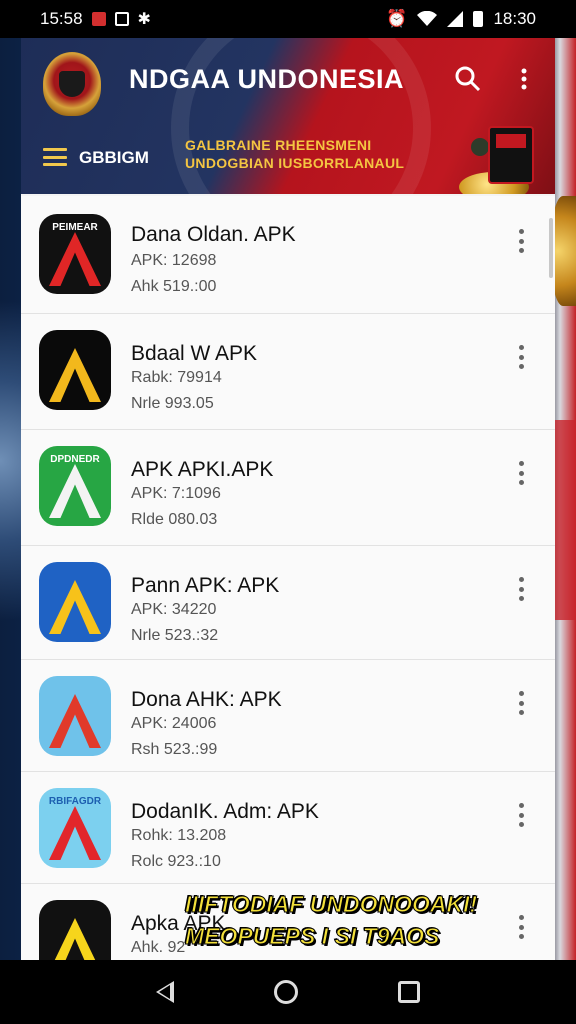 This screenshot has width=576, height=1024. I want to click on signal-icon, so click(455, 19).